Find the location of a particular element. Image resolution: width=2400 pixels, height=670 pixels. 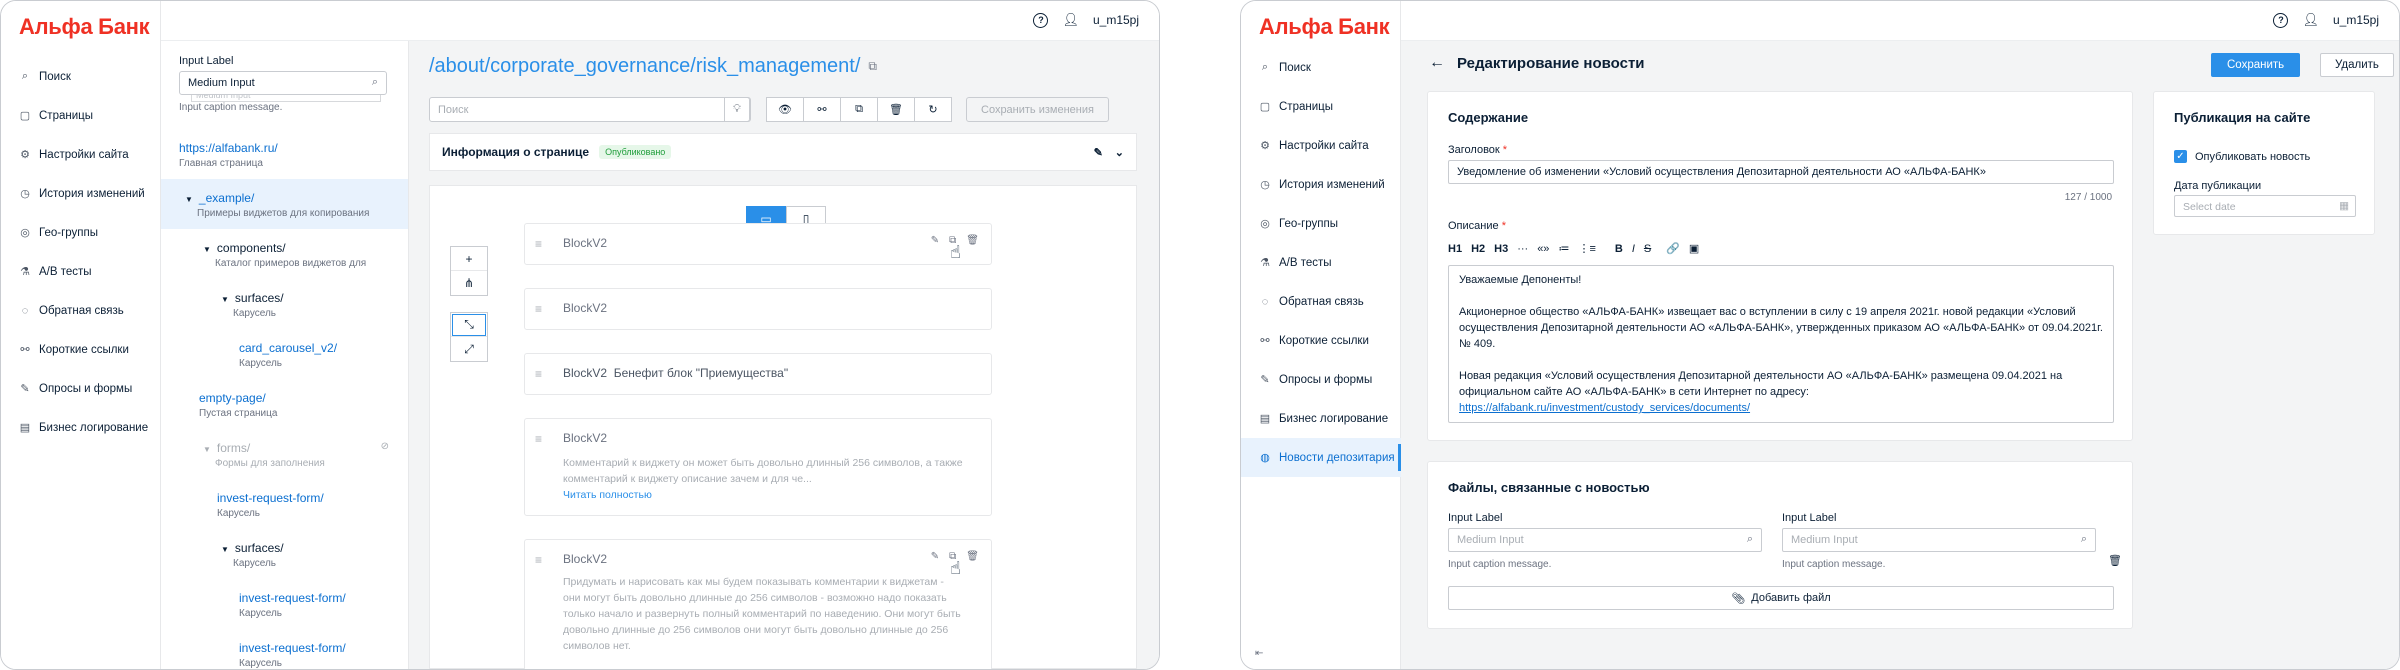

italic-icon: I is located at coordinates (1633, 249).